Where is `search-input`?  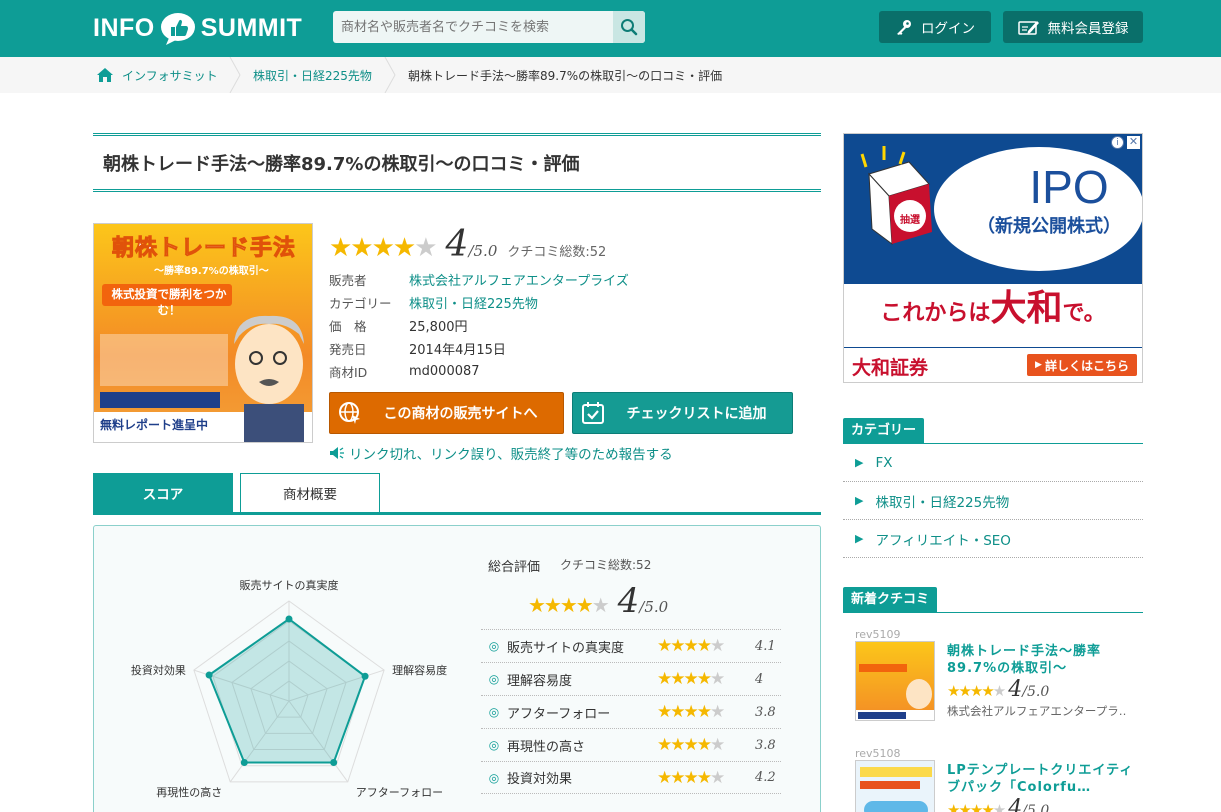
search-input is located at coordinates (473, 27).